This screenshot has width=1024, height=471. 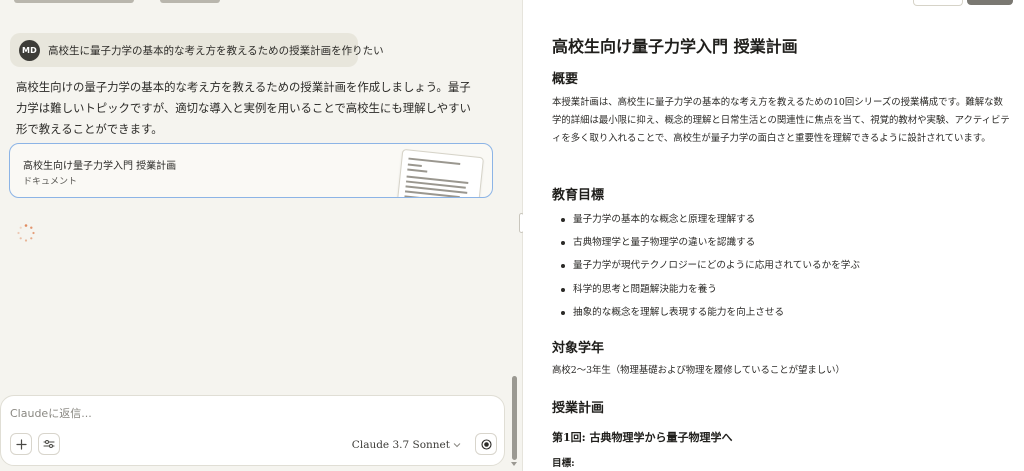 I want to click on artifact-thumbnail, so click(x=440, y=172).